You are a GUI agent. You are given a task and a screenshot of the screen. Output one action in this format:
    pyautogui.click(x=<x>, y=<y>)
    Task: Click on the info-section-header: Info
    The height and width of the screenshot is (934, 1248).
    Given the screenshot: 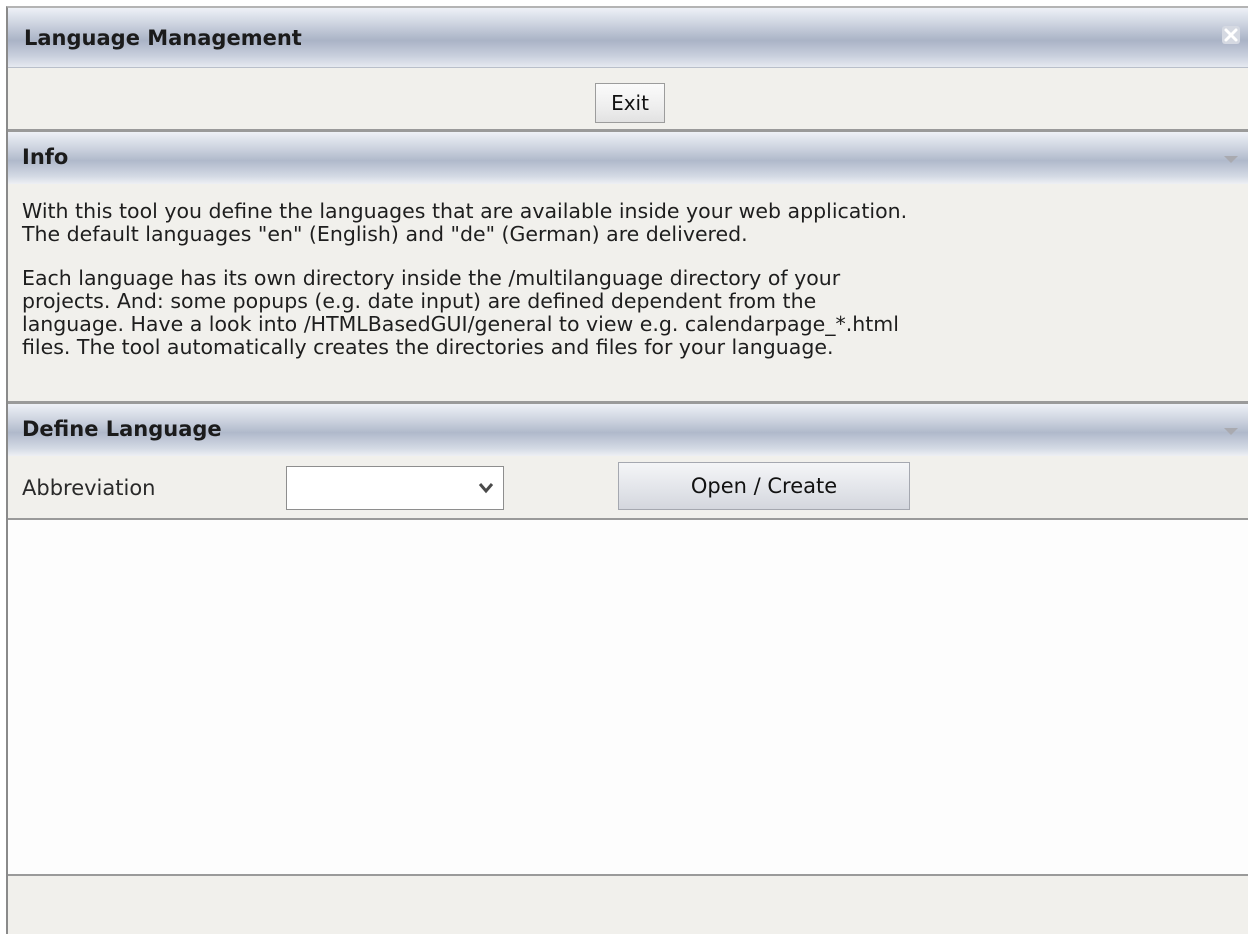 What is the action you would take?
    pyautogui.click(x=628, y=158)
    